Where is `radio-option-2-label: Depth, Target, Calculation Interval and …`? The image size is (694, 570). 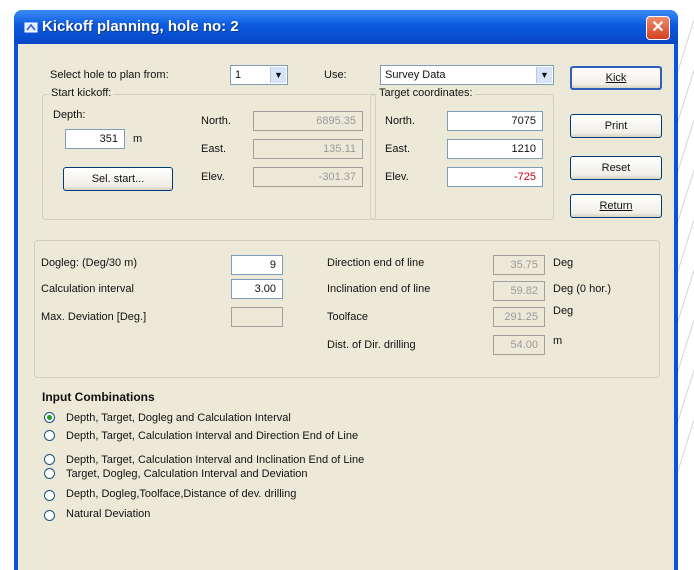 radio-option-2-label: Depth, Target, Calculation Interval and … is located at coordinates (212, 436).